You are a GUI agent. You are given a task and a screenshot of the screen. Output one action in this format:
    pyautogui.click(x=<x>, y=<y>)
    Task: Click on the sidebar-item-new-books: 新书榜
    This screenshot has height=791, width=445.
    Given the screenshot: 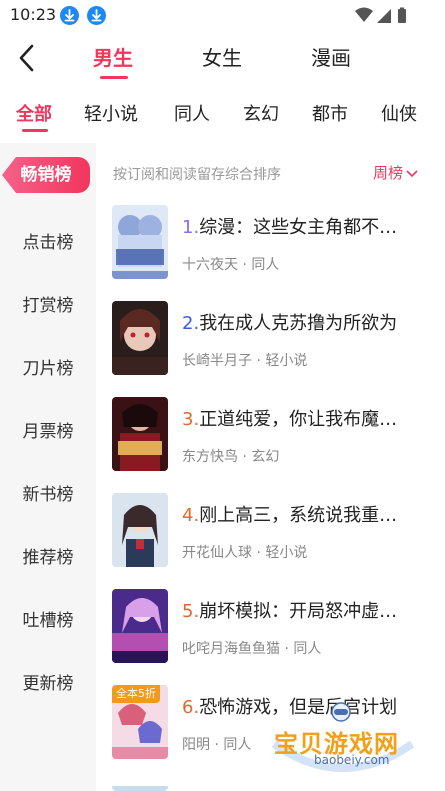 What is the action you would take?
    pyautogui.click(x=48, y=492)
    